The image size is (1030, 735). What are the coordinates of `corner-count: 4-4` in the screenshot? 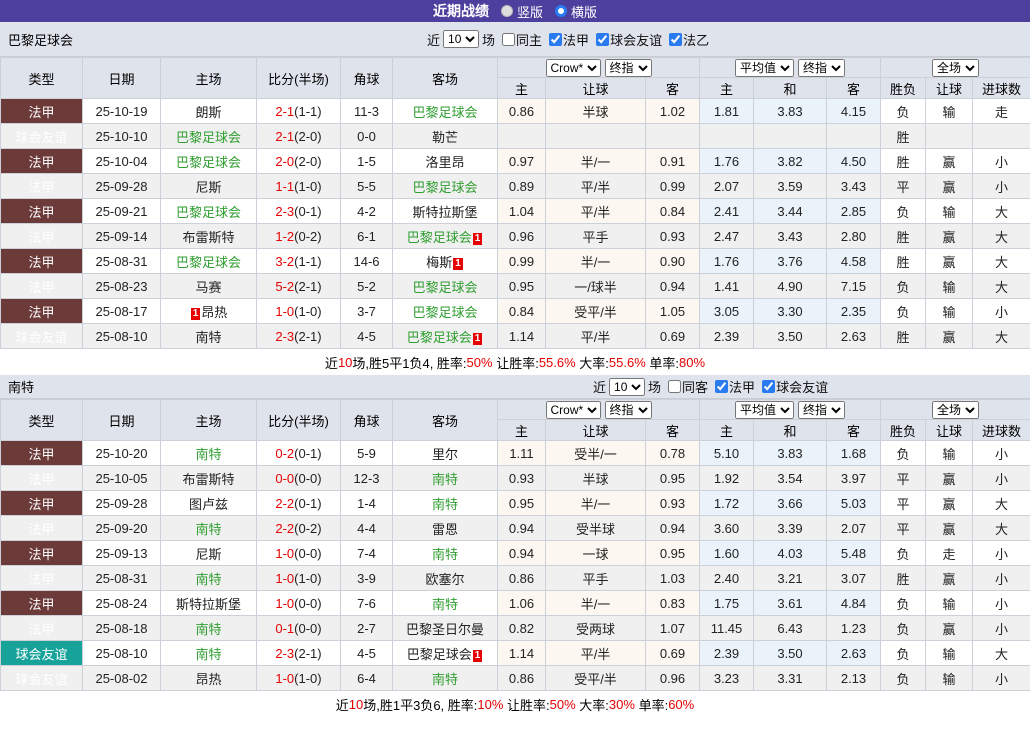 It's located at (366, 528).